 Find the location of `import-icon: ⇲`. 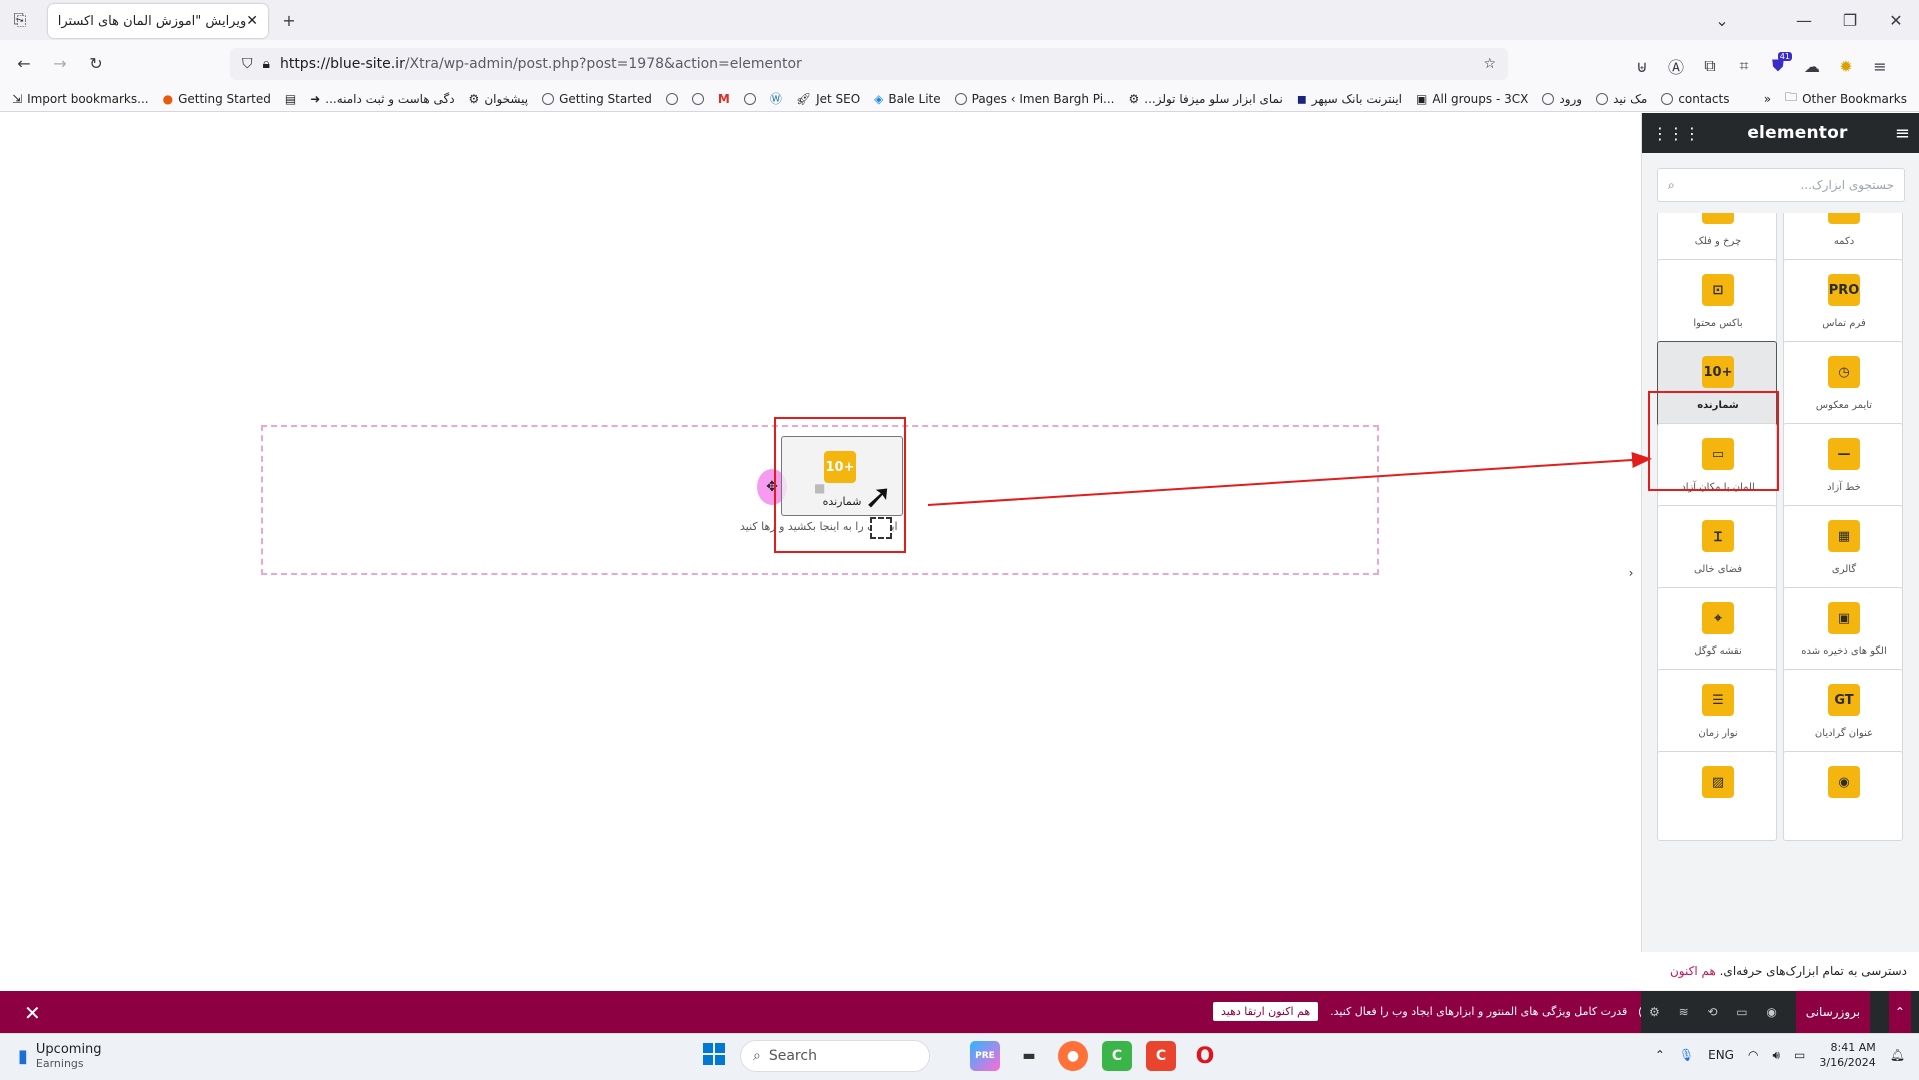

import-icon: ⇲ is located at coordinates (17, 98).